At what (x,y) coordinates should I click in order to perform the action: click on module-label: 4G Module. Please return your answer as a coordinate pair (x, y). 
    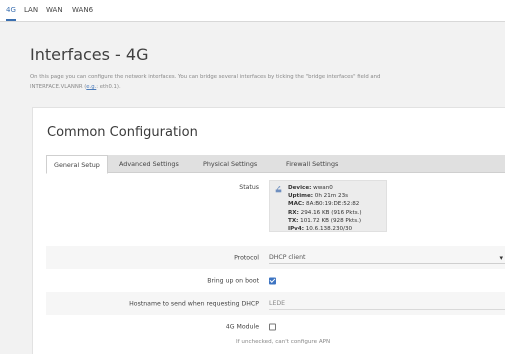
    Looking at the image, I should click on (242, 327).